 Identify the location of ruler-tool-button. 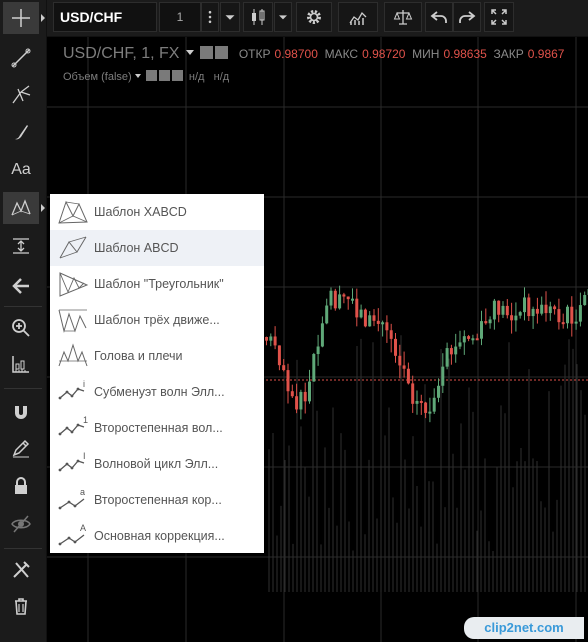
(21, 364).